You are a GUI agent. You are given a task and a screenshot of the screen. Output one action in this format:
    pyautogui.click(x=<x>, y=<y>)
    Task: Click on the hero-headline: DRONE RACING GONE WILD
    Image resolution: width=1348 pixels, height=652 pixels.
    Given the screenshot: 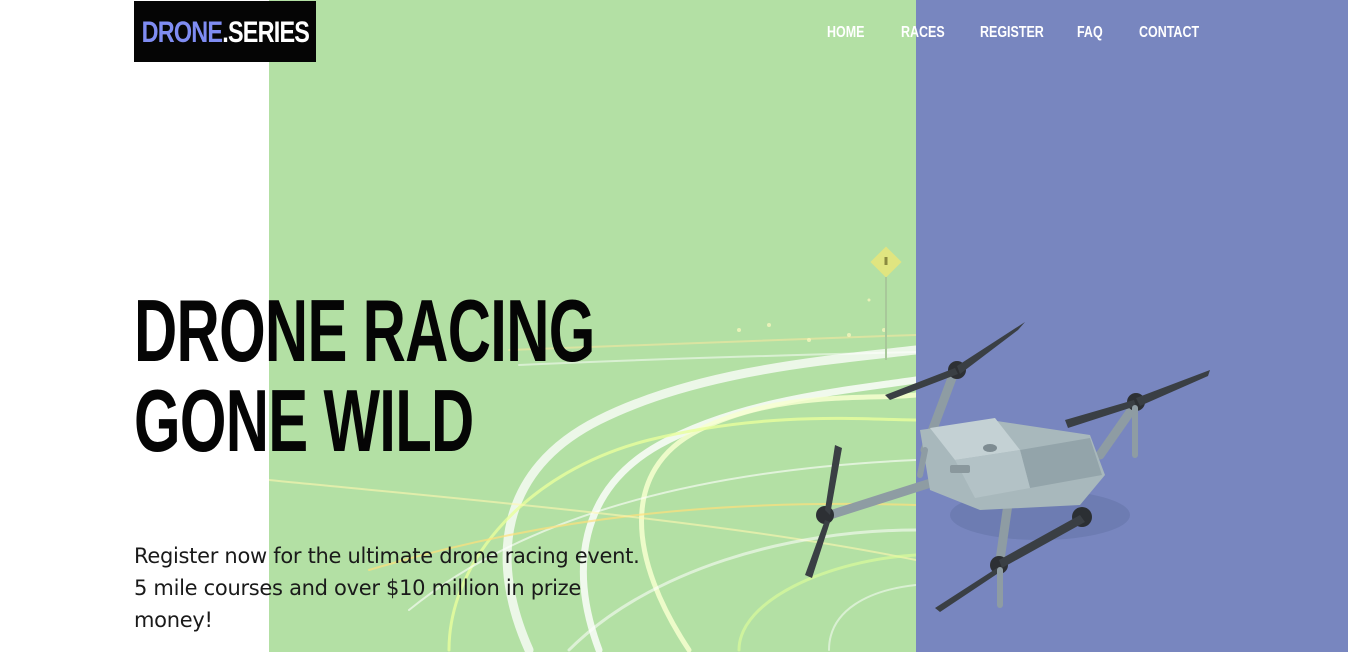 What is the action you would take?
    pyautogui.click(x=364, y=376)
    